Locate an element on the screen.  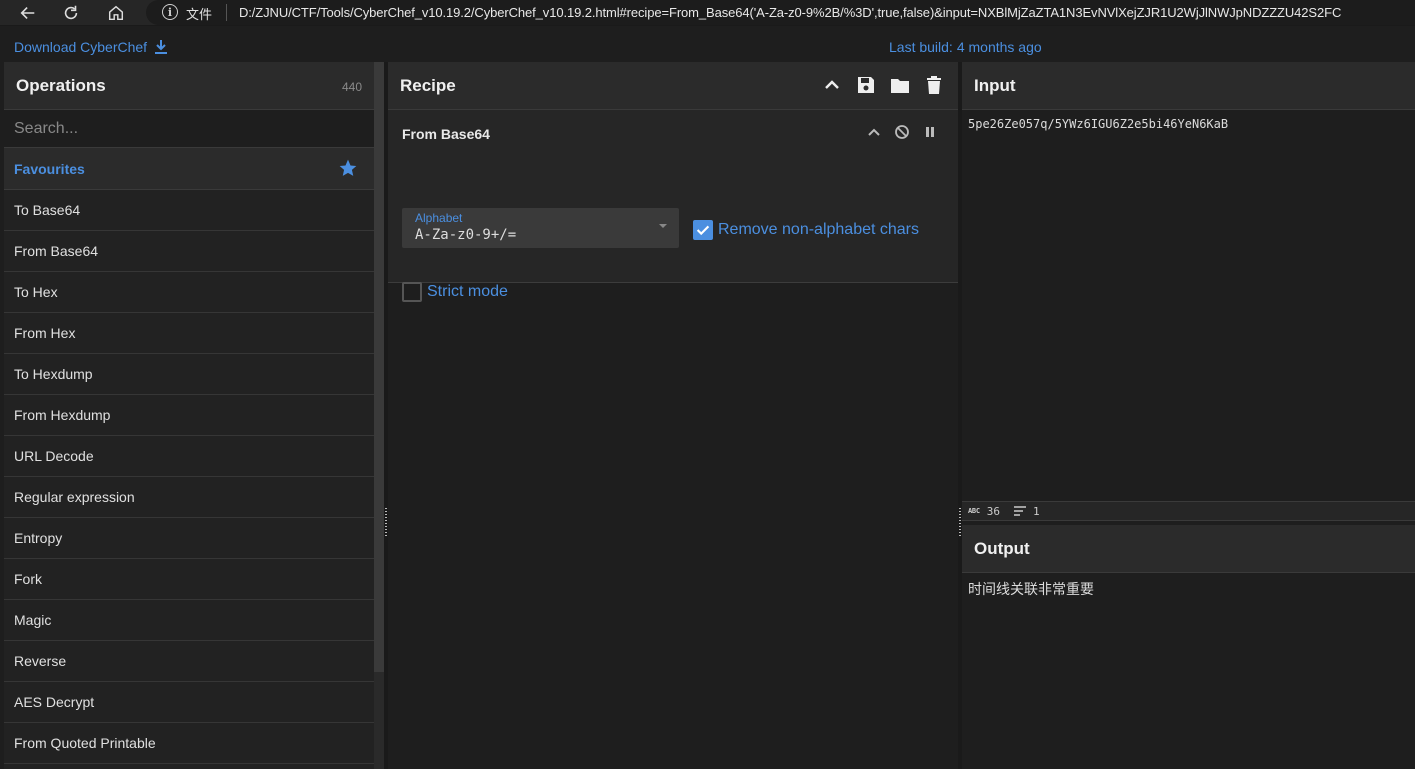
download-label: Download CyberChef is located at coordinates (81, 47).